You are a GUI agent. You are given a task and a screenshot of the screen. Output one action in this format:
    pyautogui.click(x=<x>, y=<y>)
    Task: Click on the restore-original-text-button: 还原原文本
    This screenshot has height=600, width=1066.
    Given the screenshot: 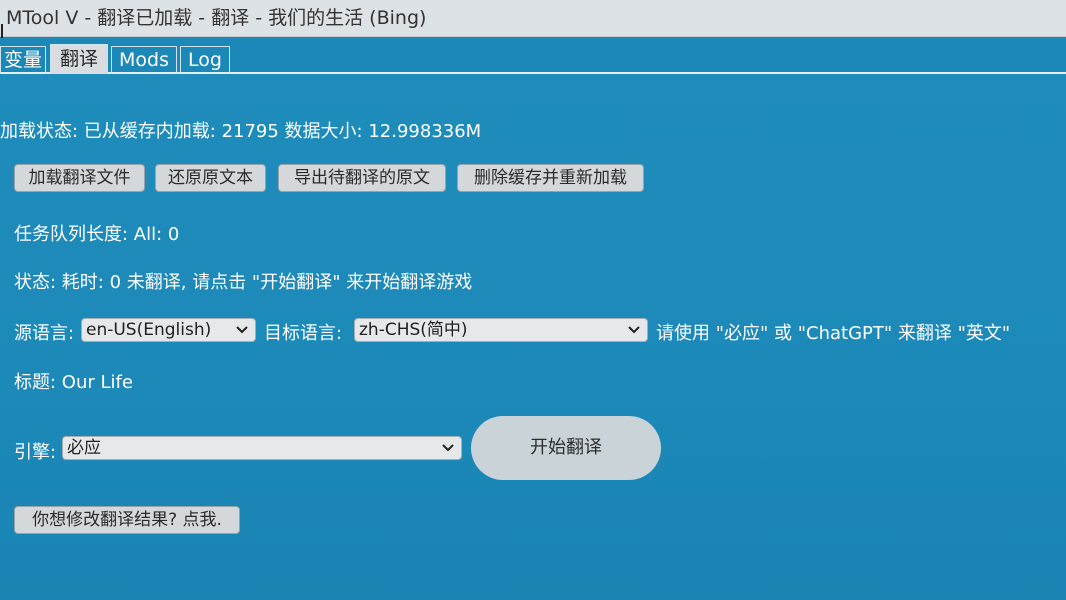 What is the action you would take?
    pyautogui.click(x=210, y=178)
    